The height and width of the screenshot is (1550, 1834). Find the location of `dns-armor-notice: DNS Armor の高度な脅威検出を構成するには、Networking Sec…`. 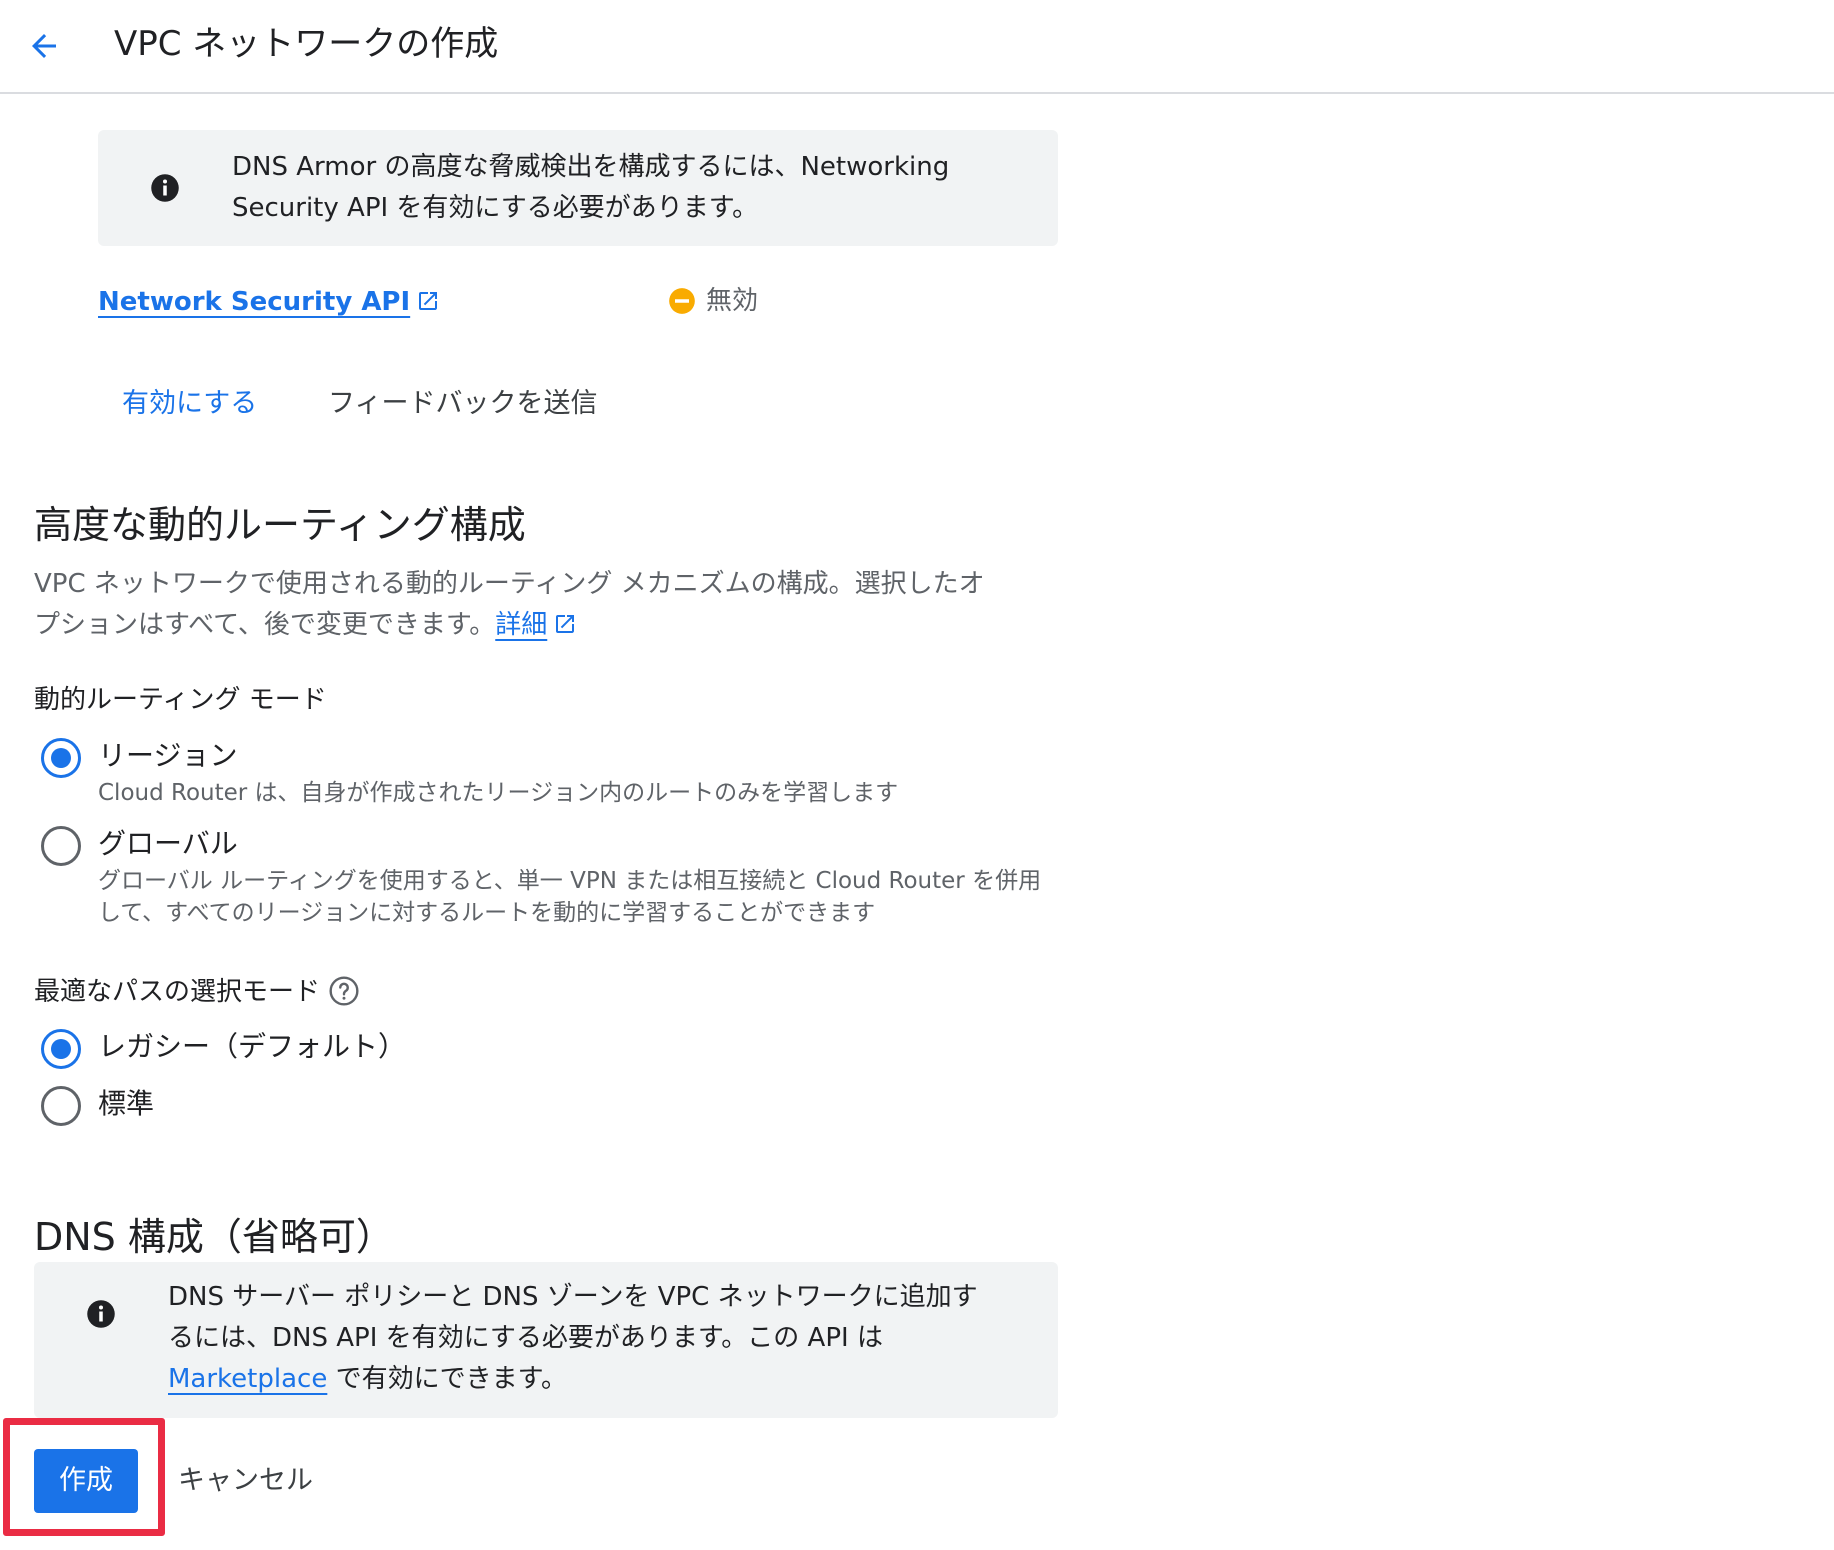

dns-armor-notice: DNS Armor の高度な脅威検出を構成するには、Networking Sec… is located at coordinates (578, 188).